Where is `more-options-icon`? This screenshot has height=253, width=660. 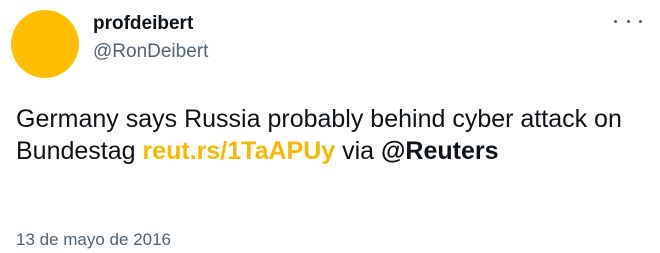
more-options-icon is located at coordinates (628, 21).